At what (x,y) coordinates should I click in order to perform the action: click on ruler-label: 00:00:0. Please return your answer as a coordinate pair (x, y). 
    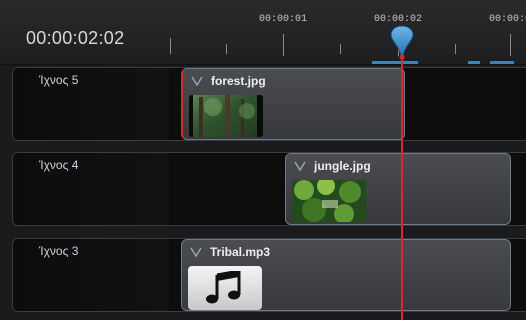
    Looking at the image, I should click on (507, 19).